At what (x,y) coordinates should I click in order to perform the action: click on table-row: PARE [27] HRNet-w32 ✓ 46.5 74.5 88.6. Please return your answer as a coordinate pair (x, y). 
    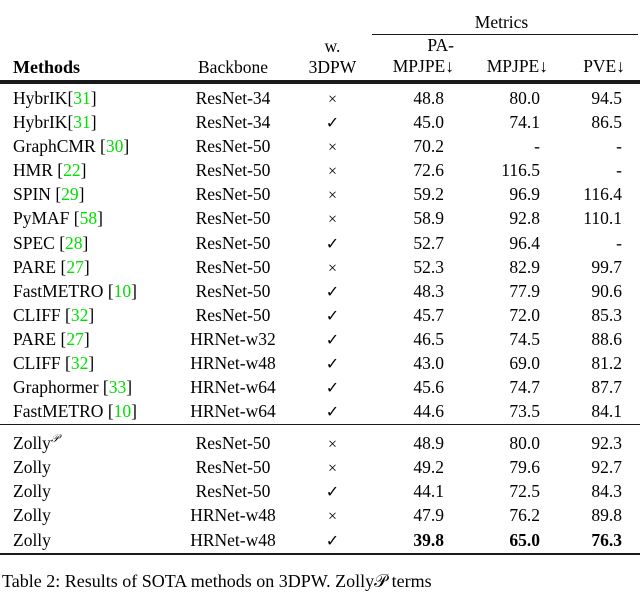
    Looking at the image, I should click on (320, 340).